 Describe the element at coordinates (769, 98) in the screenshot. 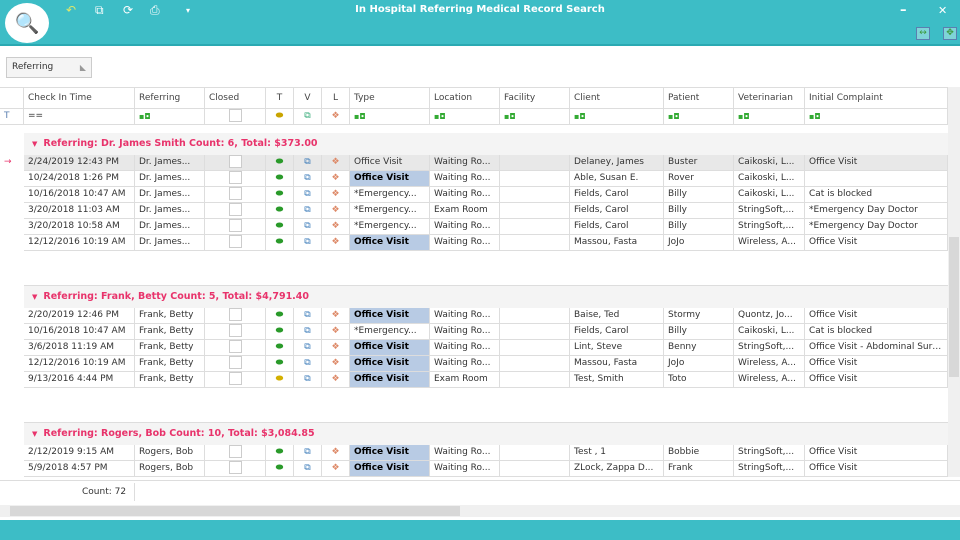

I see `column-header: Veterinarian` at that location.